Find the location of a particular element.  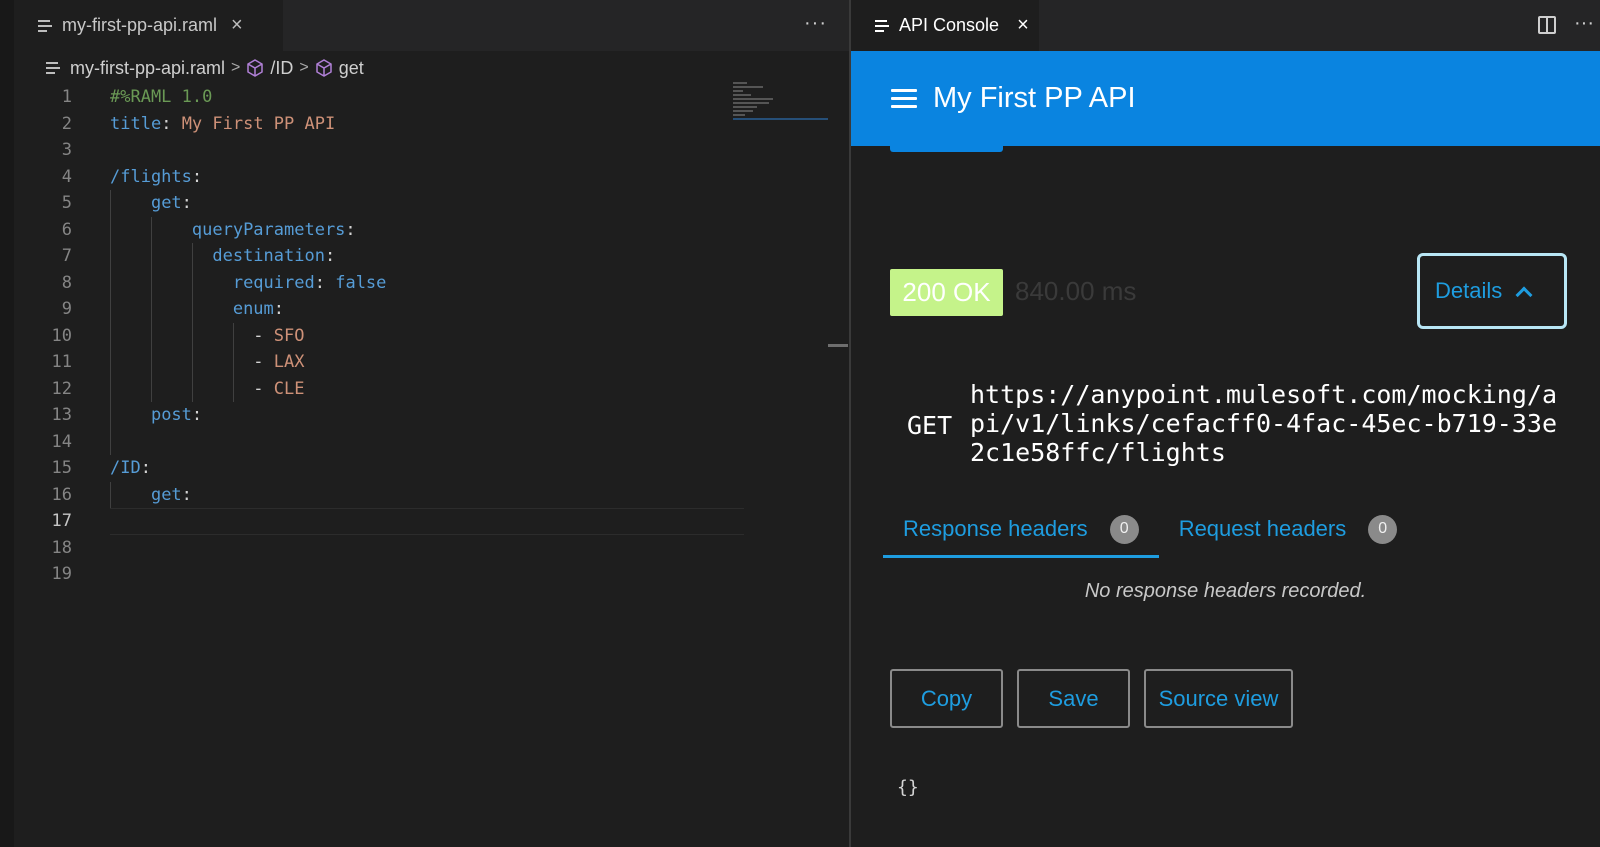

status-badge: 200 OK is located at coordinates (946, 292).